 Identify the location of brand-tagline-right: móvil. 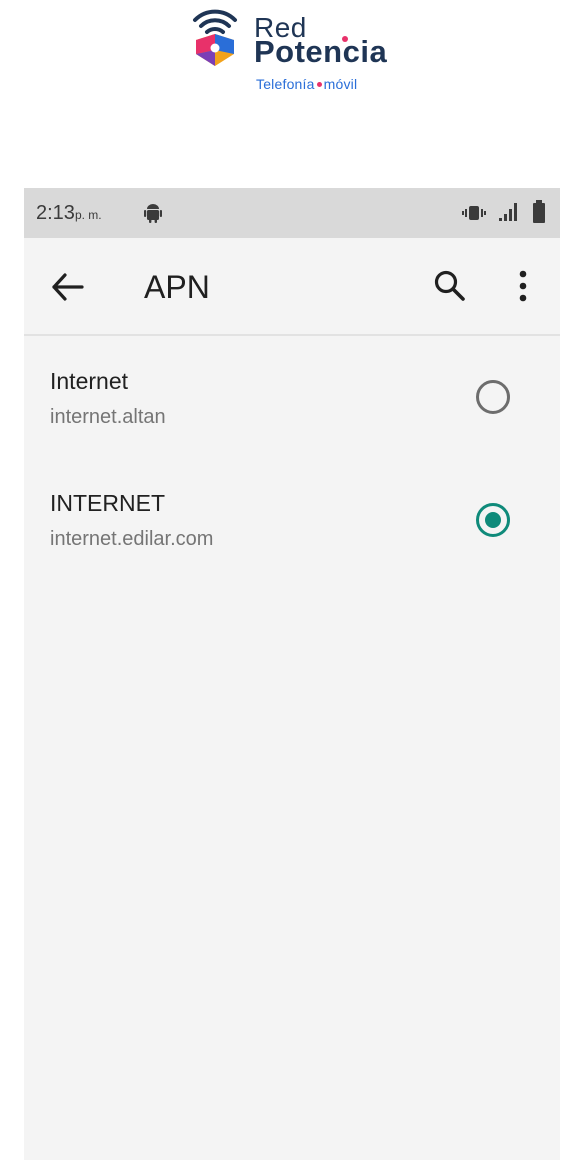
(340, 84).